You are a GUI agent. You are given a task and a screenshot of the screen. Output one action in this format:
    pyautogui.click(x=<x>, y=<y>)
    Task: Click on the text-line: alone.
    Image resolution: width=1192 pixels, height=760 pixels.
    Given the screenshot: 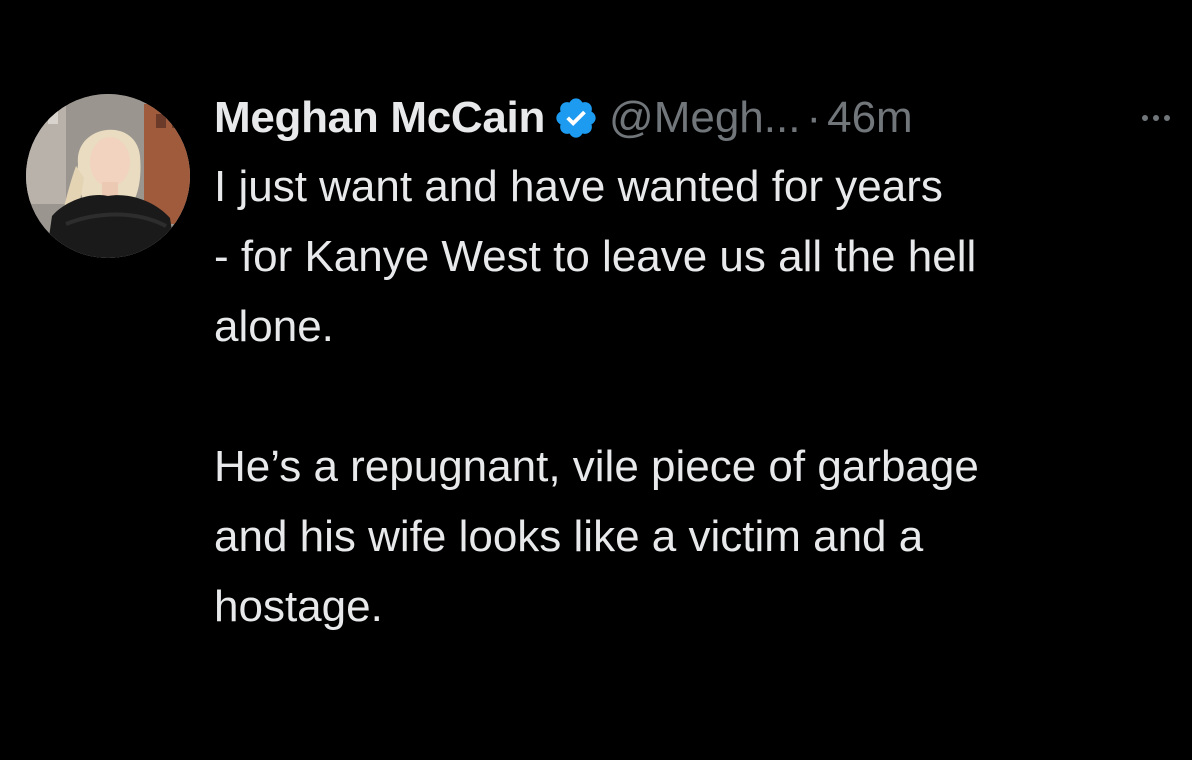 What is the action you would take?
    pyautogui.click(x=274, y=326)
    